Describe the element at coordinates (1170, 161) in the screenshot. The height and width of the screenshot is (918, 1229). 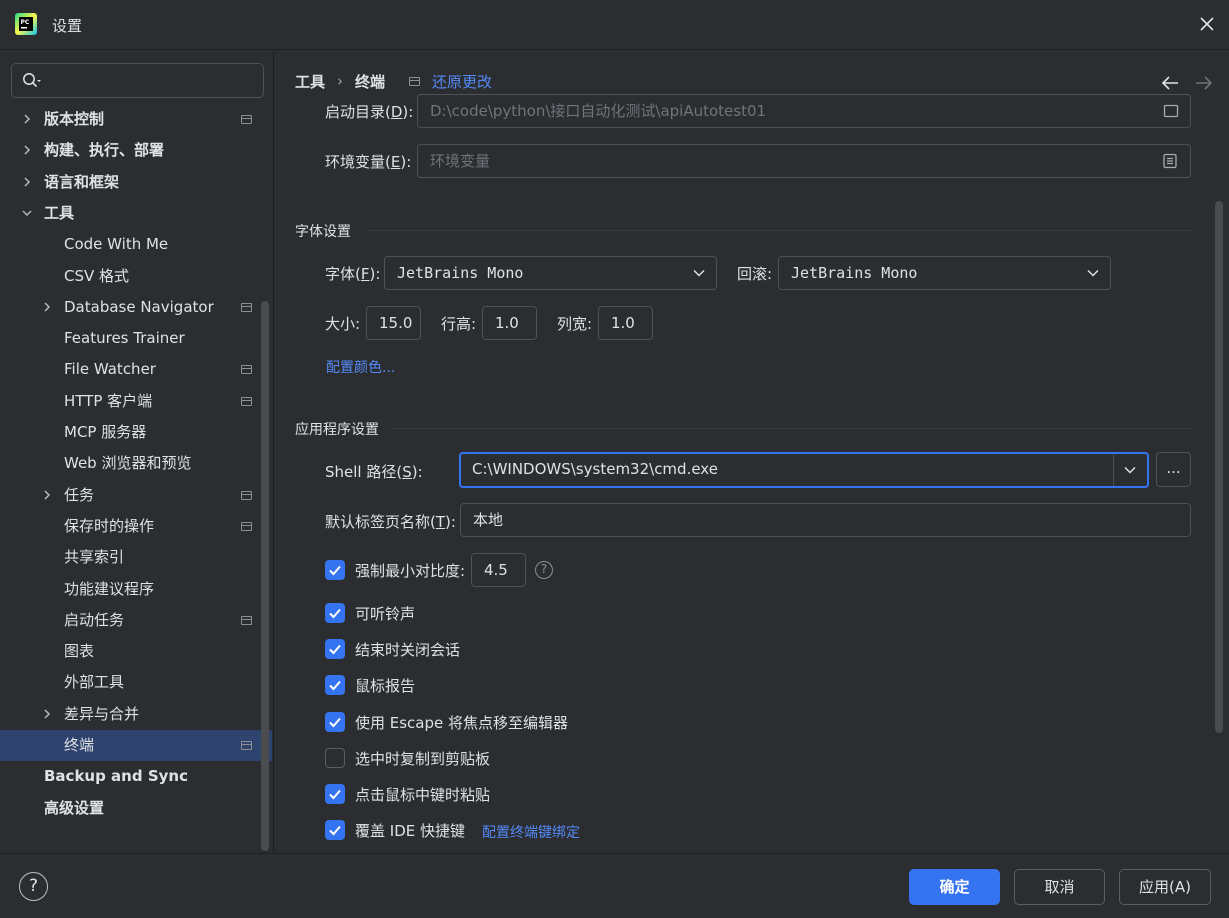
I see `edit-list-icon` at that location.